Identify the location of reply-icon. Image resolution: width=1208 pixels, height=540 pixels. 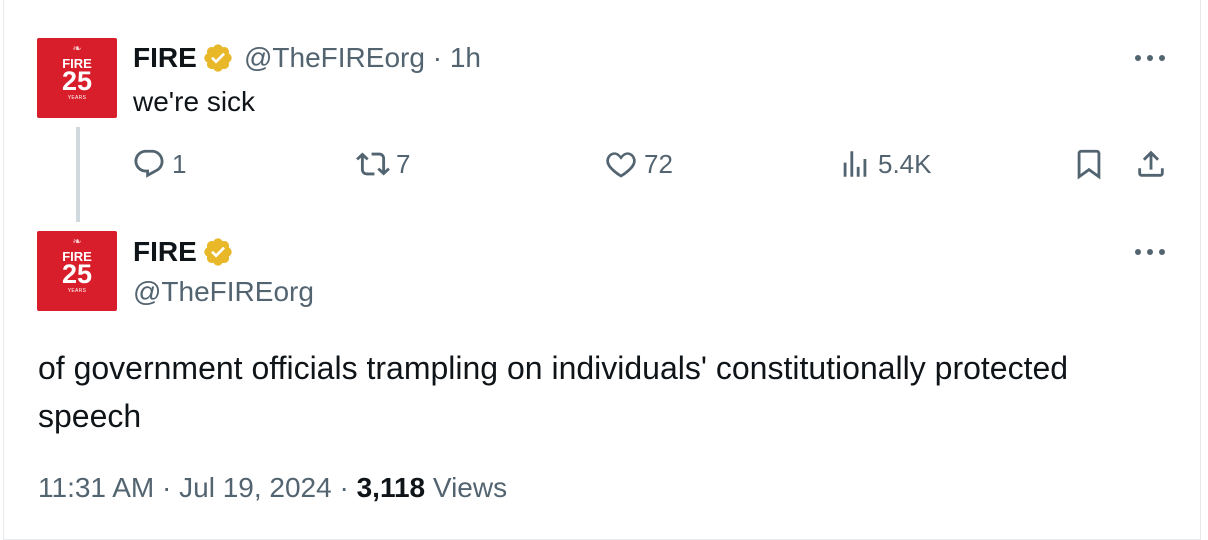
(149, 163).